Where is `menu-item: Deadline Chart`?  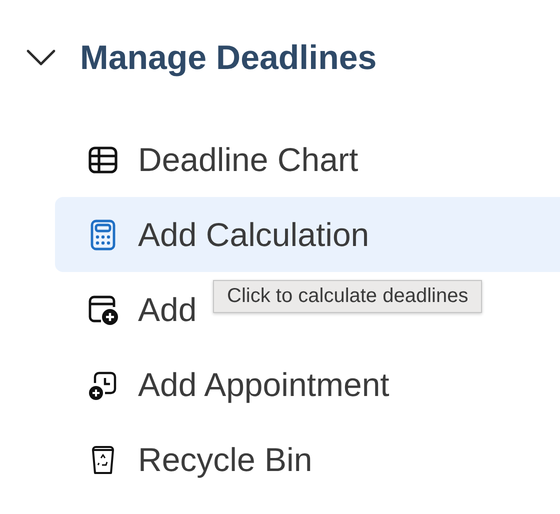 menu-item: Deadline Chart is located at coordinates (208, 159).